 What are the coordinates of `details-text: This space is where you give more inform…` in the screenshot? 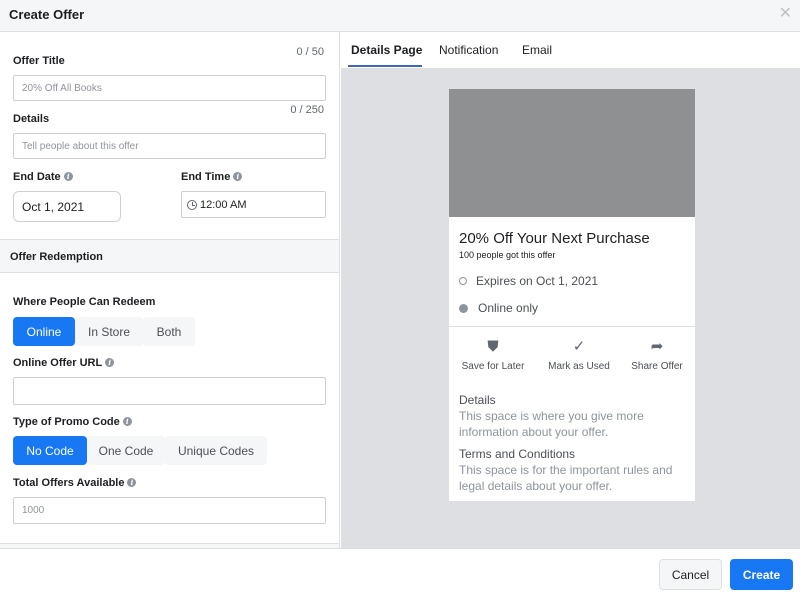 It's located at (551, 424).